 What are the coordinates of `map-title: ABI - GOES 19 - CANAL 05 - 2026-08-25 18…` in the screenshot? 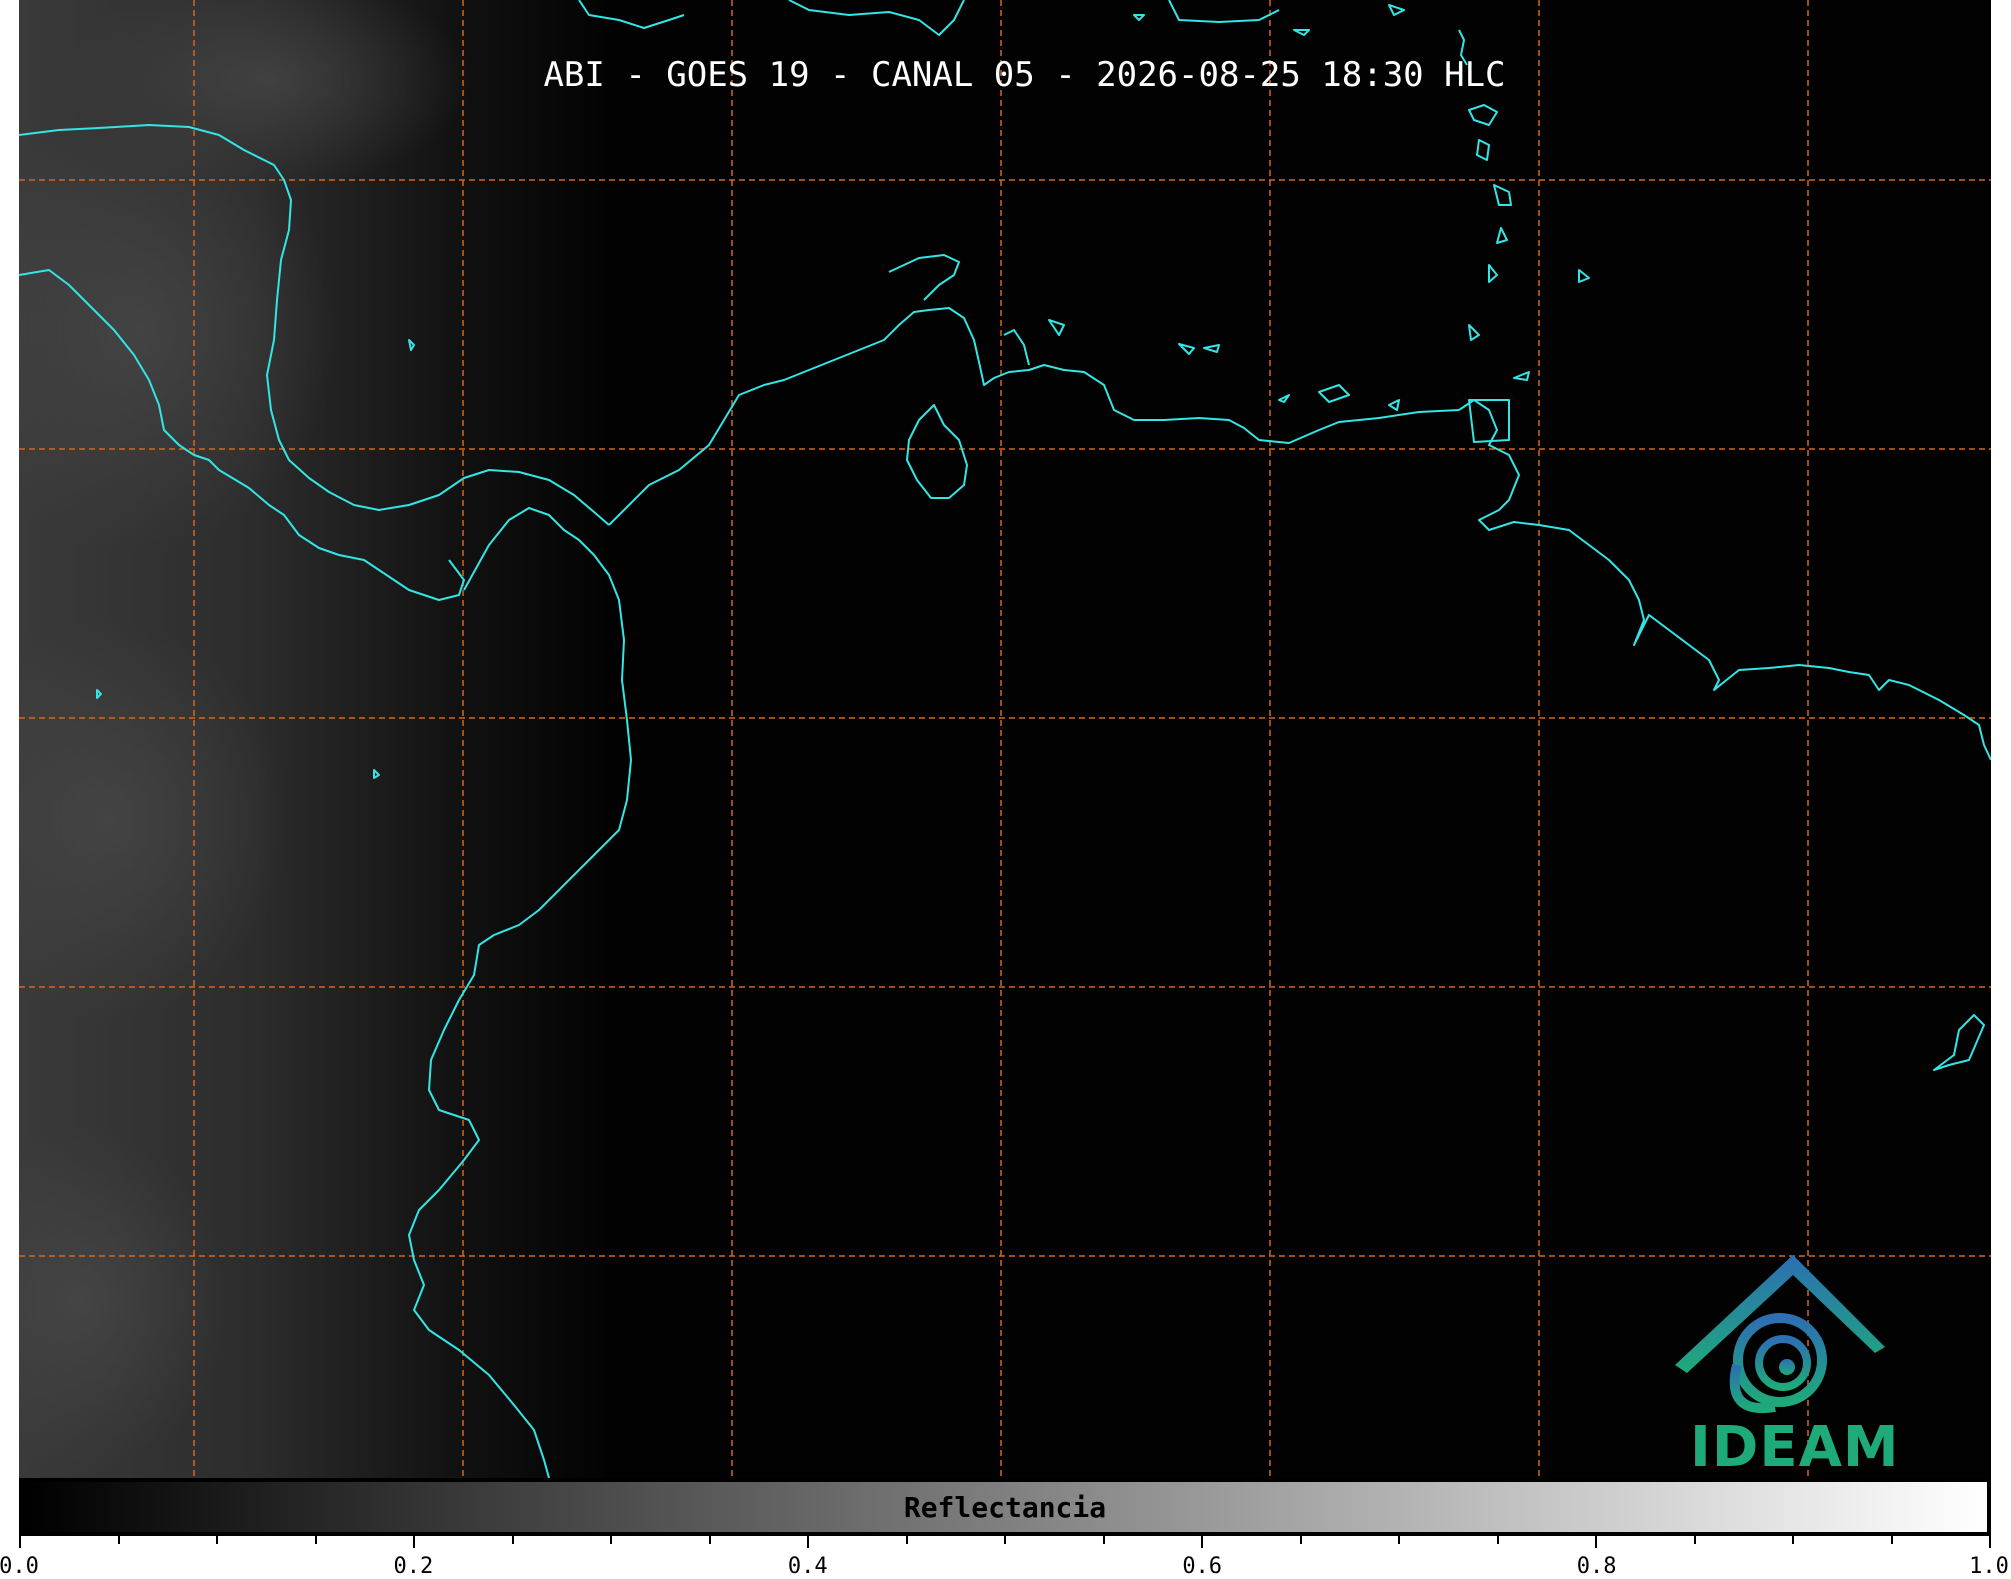 It's located at (1024, 75).